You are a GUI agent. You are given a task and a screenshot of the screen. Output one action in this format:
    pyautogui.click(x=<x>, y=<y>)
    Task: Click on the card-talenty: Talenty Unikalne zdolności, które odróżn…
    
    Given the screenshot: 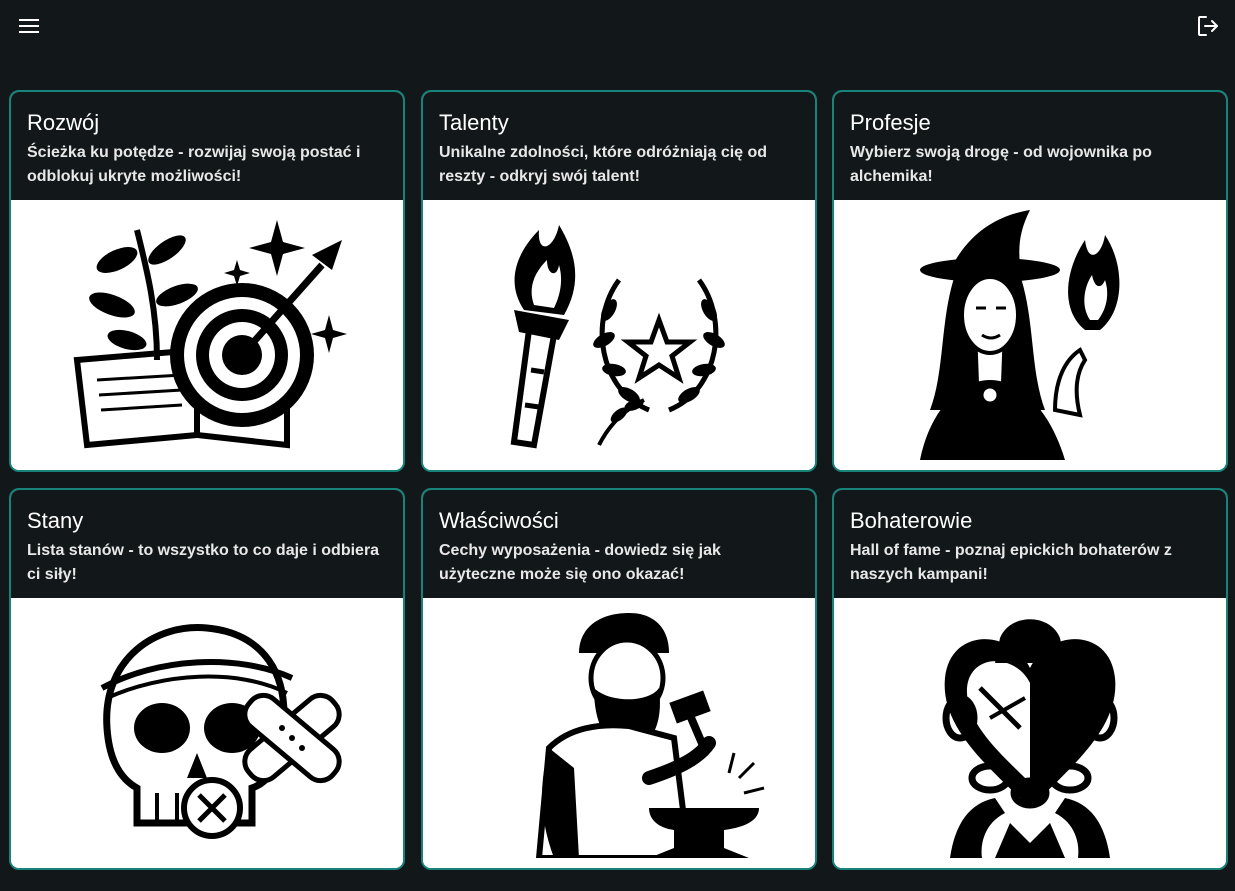 What is the action you would take?
    pyautogui.click(x=619, y=281)
    